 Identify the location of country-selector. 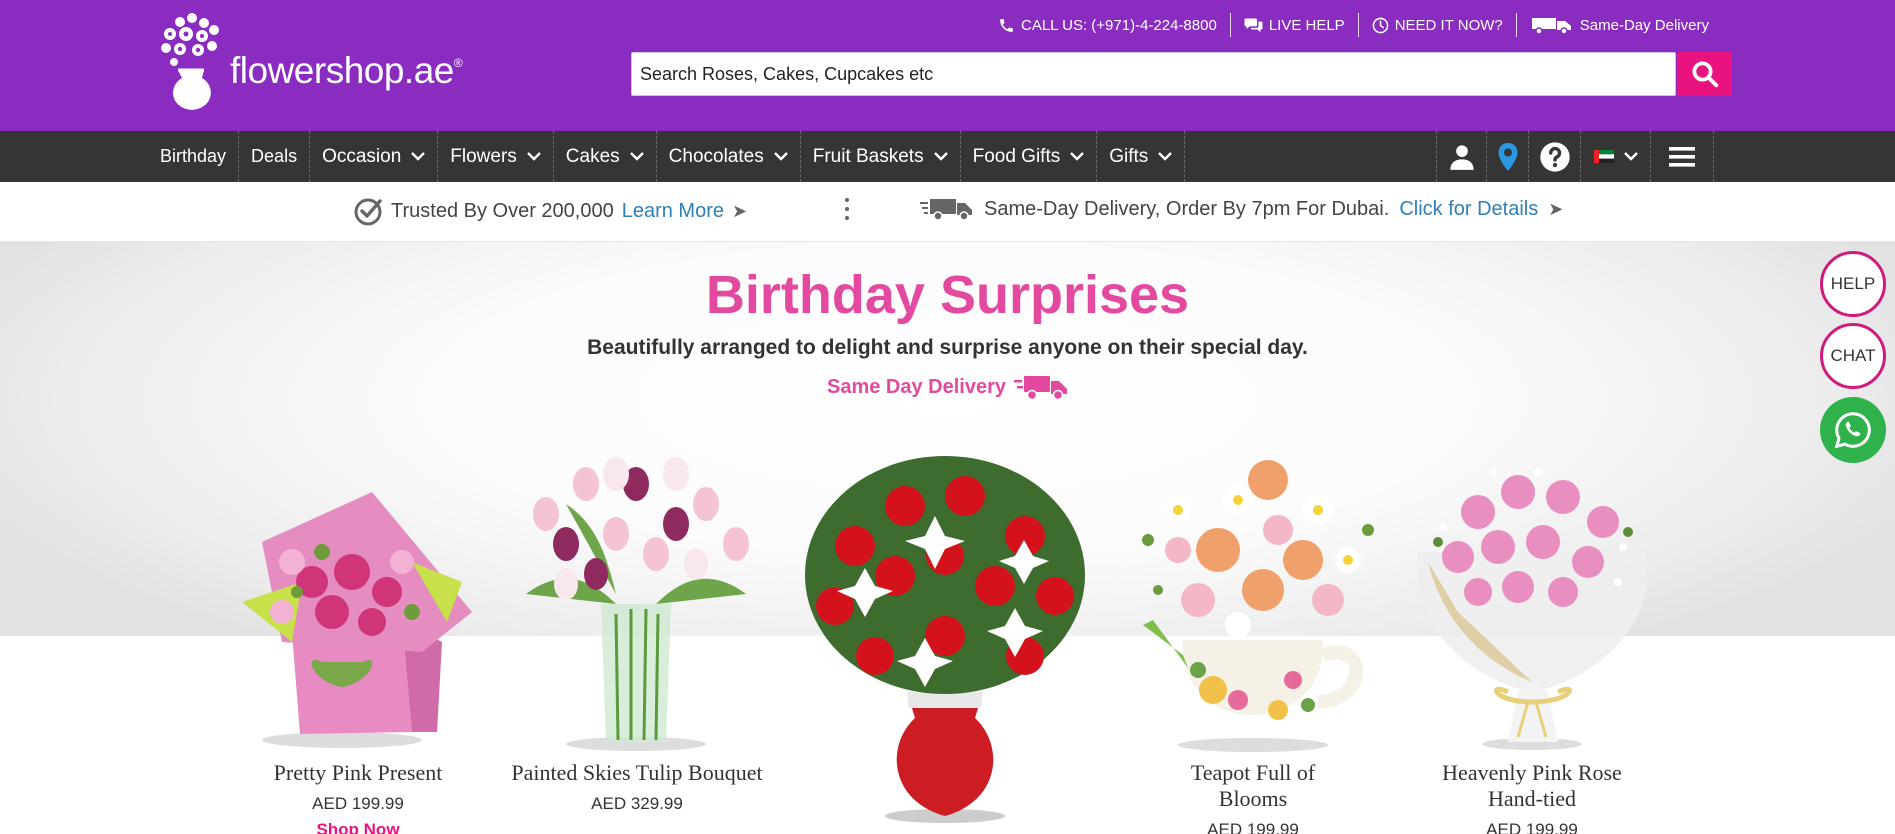
(1615, 156).